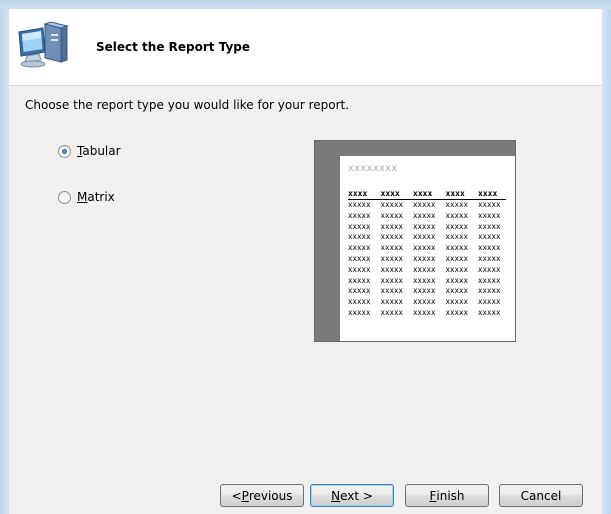  I want to click on radio-button-tabular, so click(64, 151).